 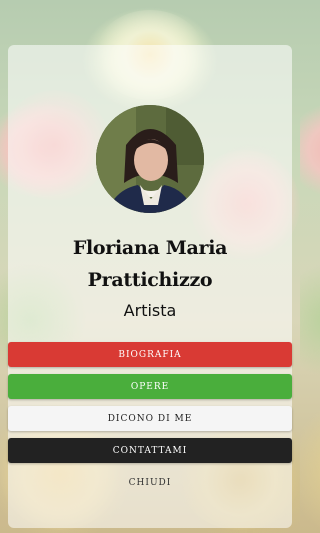 I want to click on dicono-di-me-button: DICONO DI ME, so click(x=150, y=418).